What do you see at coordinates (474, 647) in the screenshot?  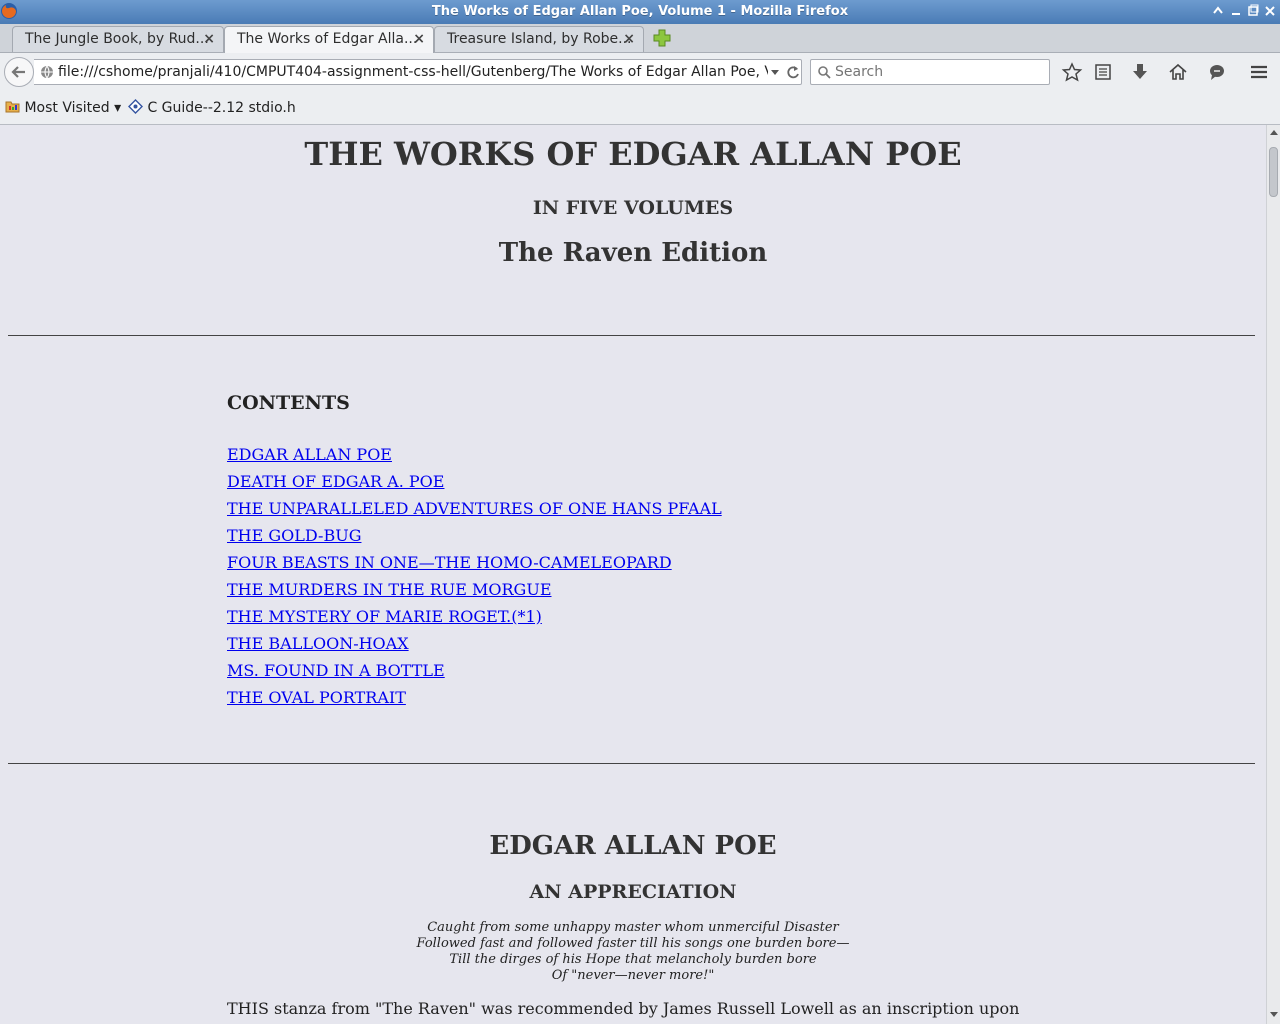 I see `toc-item: THE BALLOON-HOAX` at bounding box center [474, 647].